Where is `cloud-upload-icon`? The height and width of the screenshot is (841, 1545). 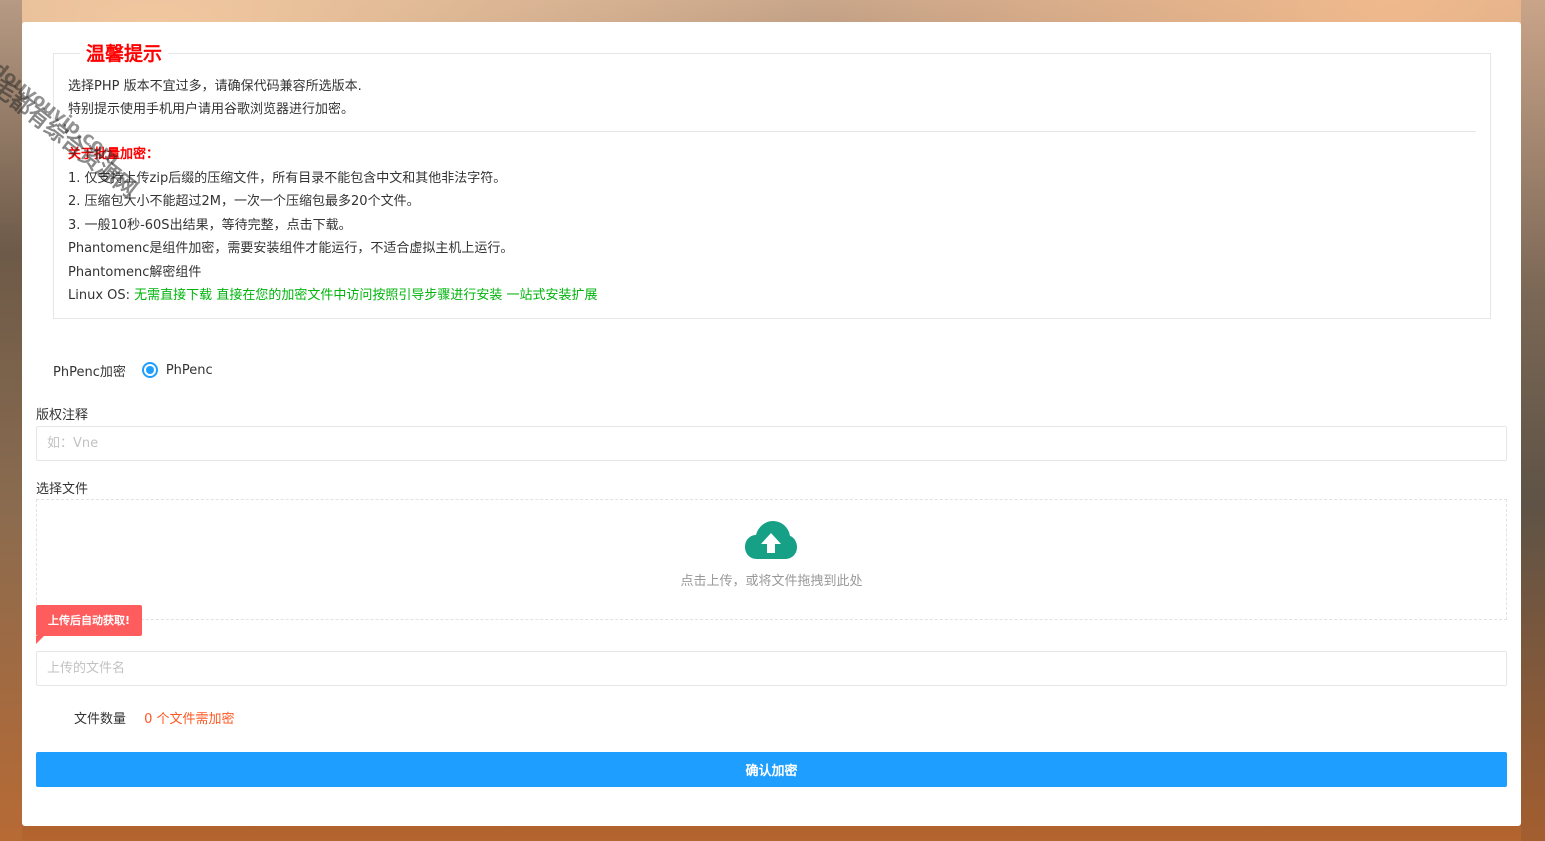 cloud-upload-icon is located at coordinates (771, 540).